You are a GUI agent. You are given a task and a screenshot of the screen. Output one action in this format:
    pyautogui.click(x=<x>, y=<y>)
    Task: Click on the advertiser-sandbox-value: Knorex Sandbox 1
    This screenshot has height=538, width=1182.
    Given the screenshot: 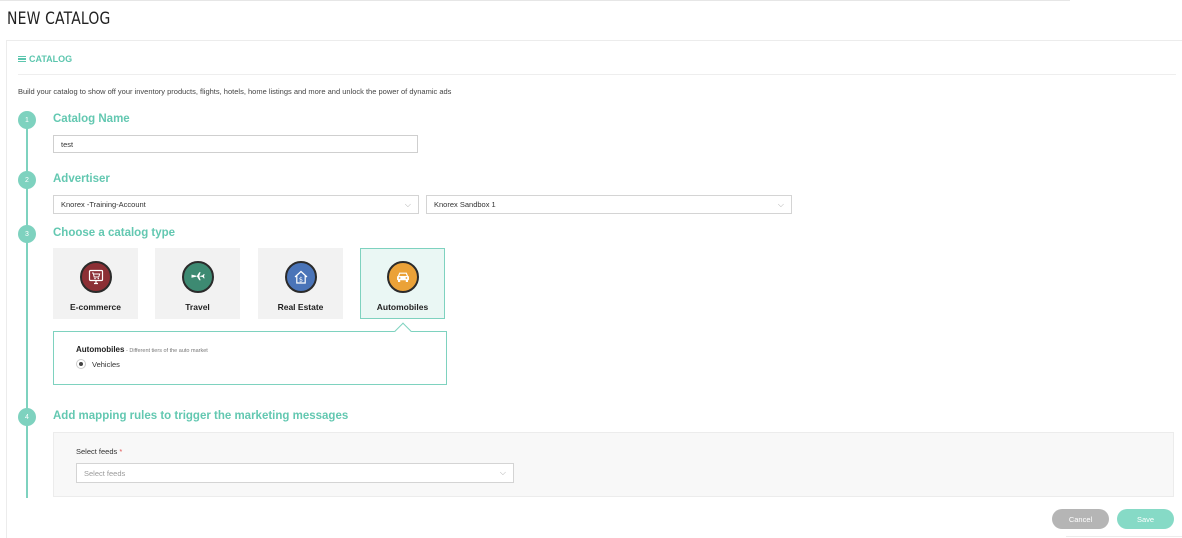 What is the action you would take?
    pyautogui.click(x=465, y=204)
    